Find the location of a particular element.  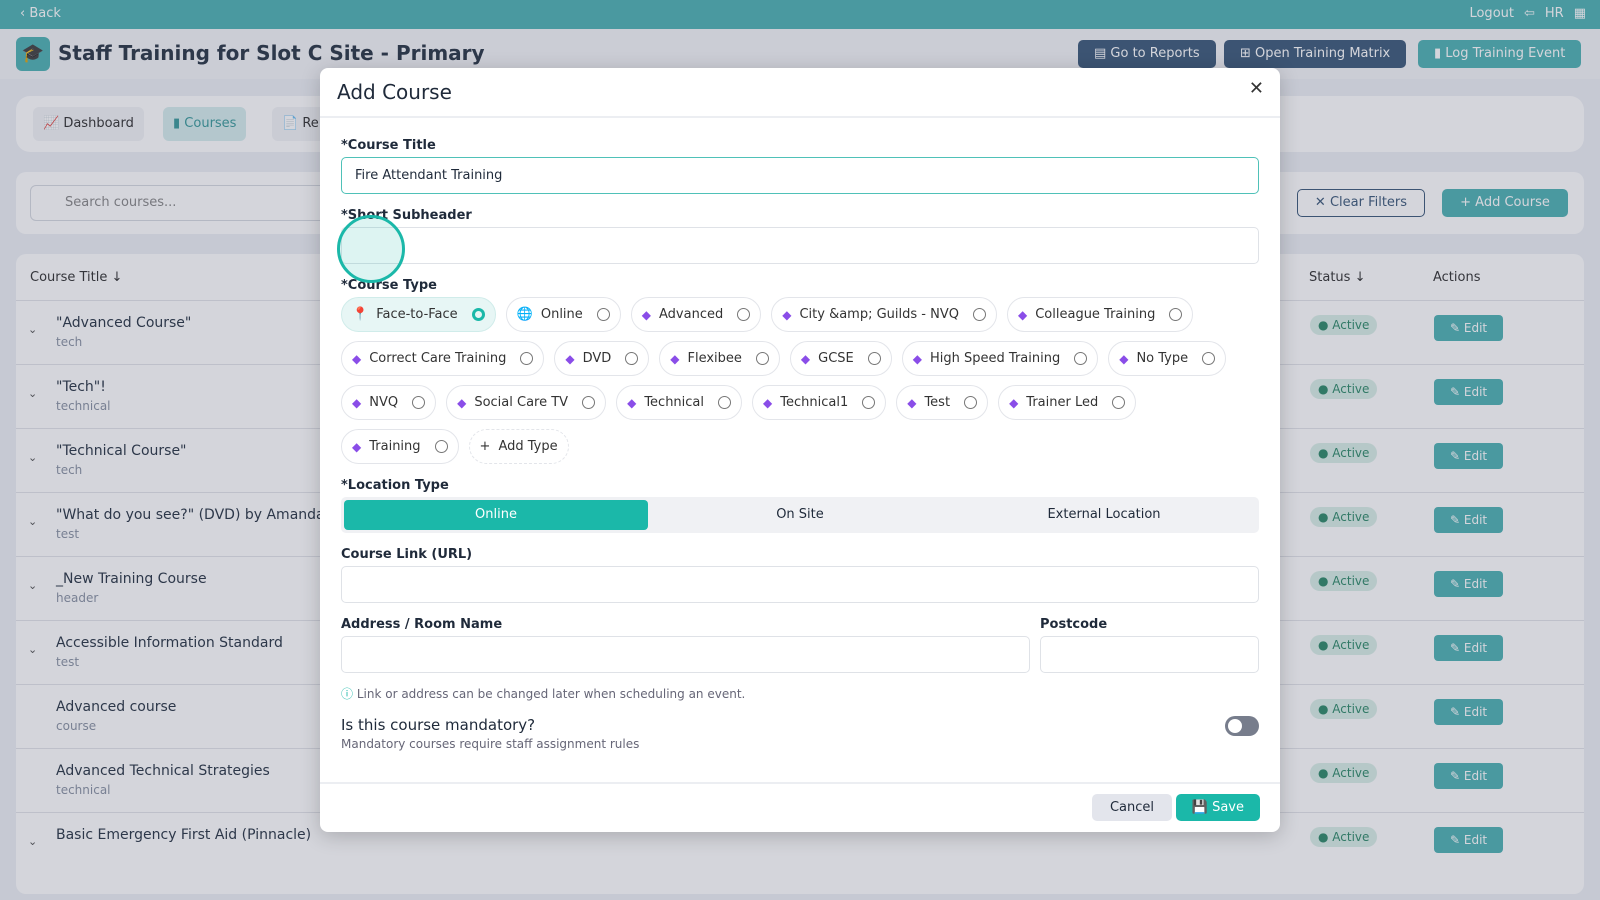

info-icon: ⓘ is located at coordinates (347, 694).